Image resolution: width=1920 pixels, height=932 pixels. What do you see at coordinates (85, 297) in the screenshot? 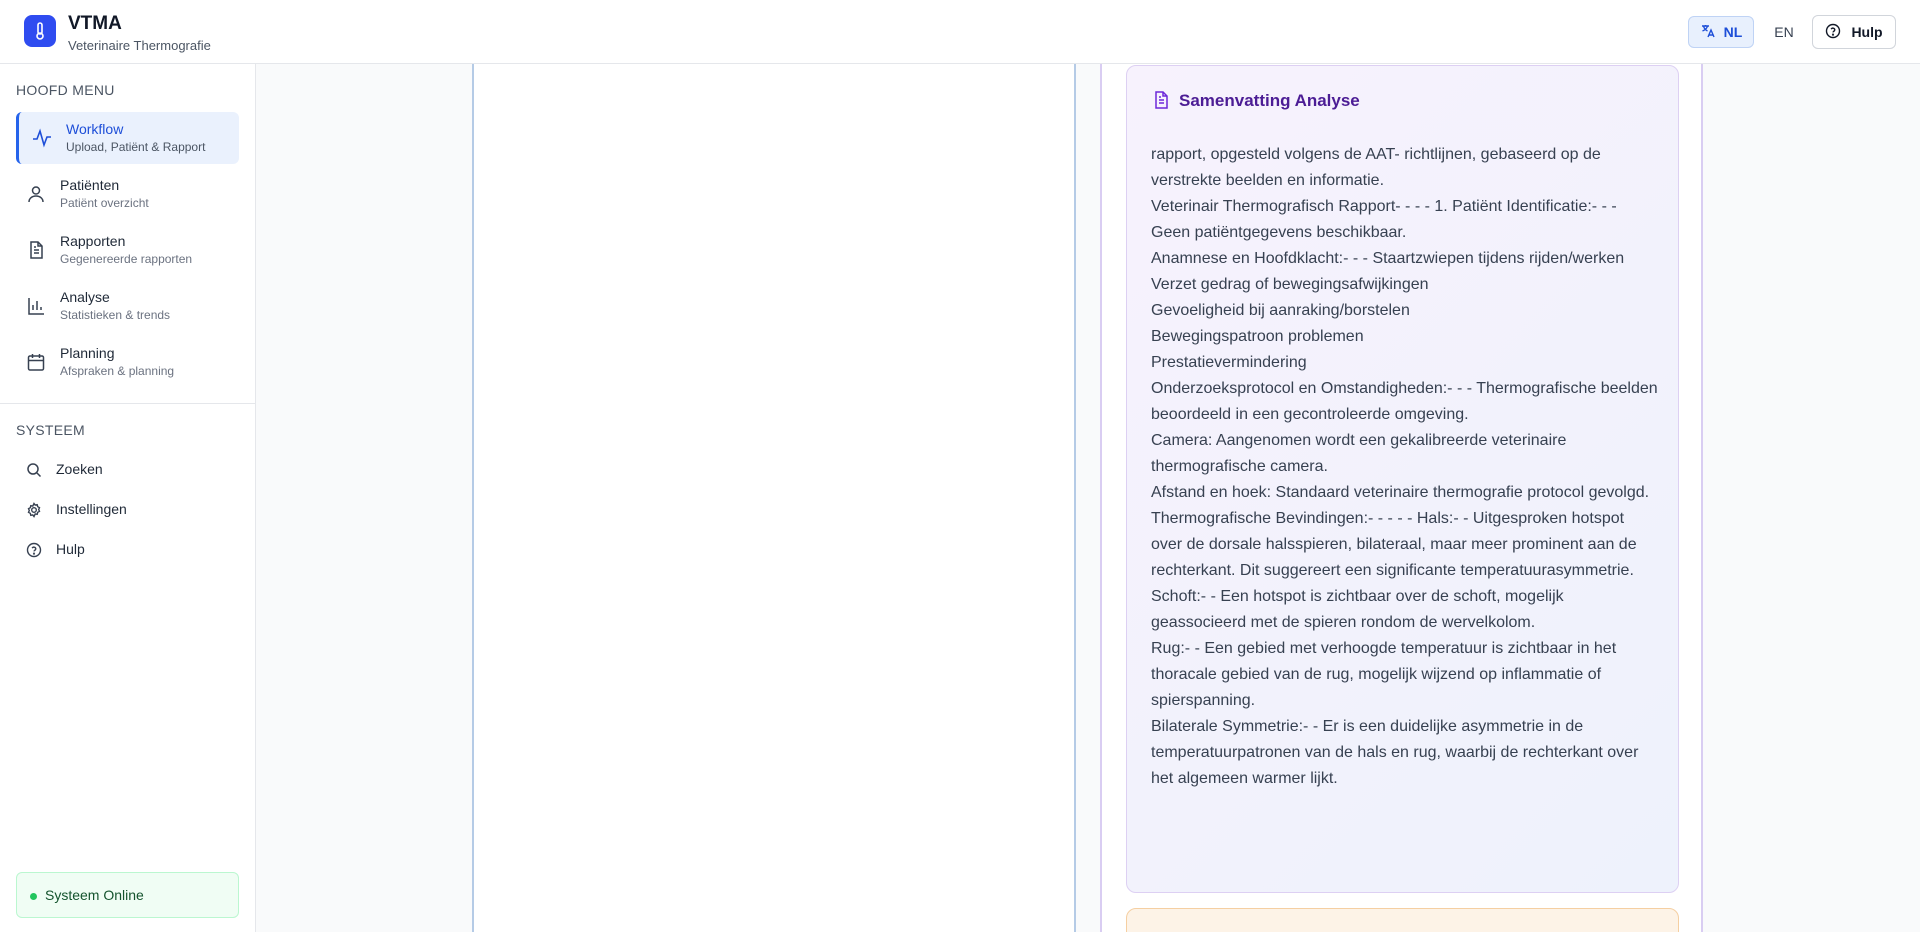
I see `sidebar-item-title: Analyse` at bounding box center [85, 297].